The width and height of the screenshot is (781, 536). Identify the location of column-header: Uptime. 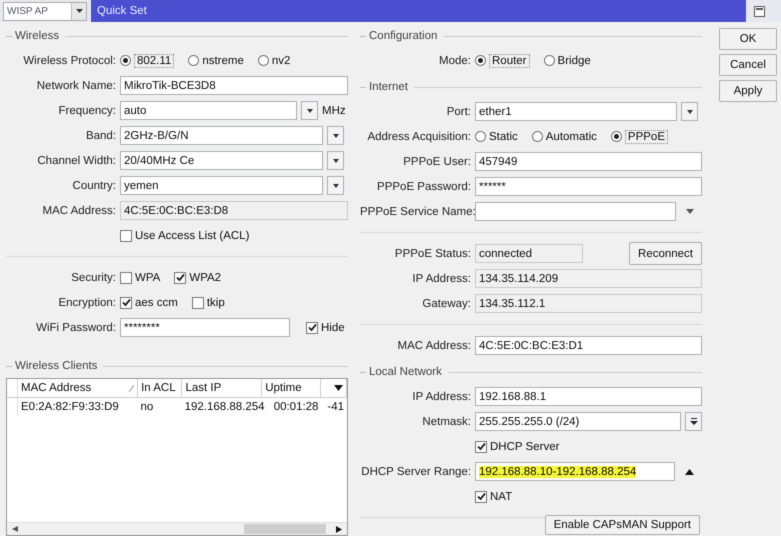
(292, 388).